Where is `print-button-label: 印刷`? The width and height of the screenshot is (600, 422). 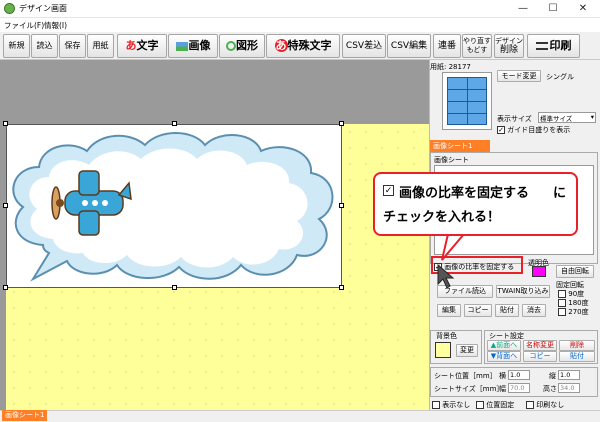
print-button-label: 印刷 is located at coordinates (560, 45).